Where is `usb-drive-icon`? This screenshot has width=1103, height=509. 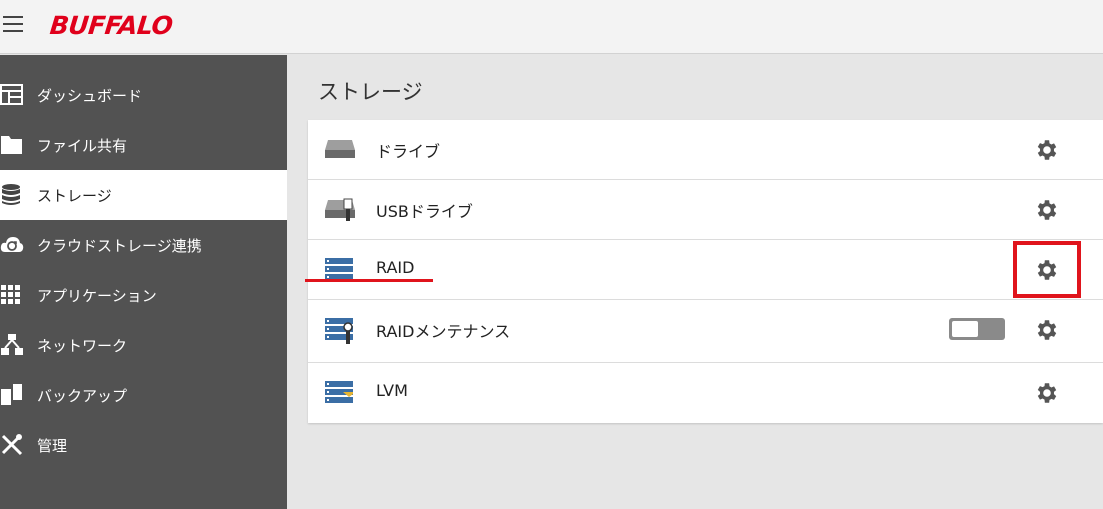
usb-drive-icon is located at coordinates (340, 209).